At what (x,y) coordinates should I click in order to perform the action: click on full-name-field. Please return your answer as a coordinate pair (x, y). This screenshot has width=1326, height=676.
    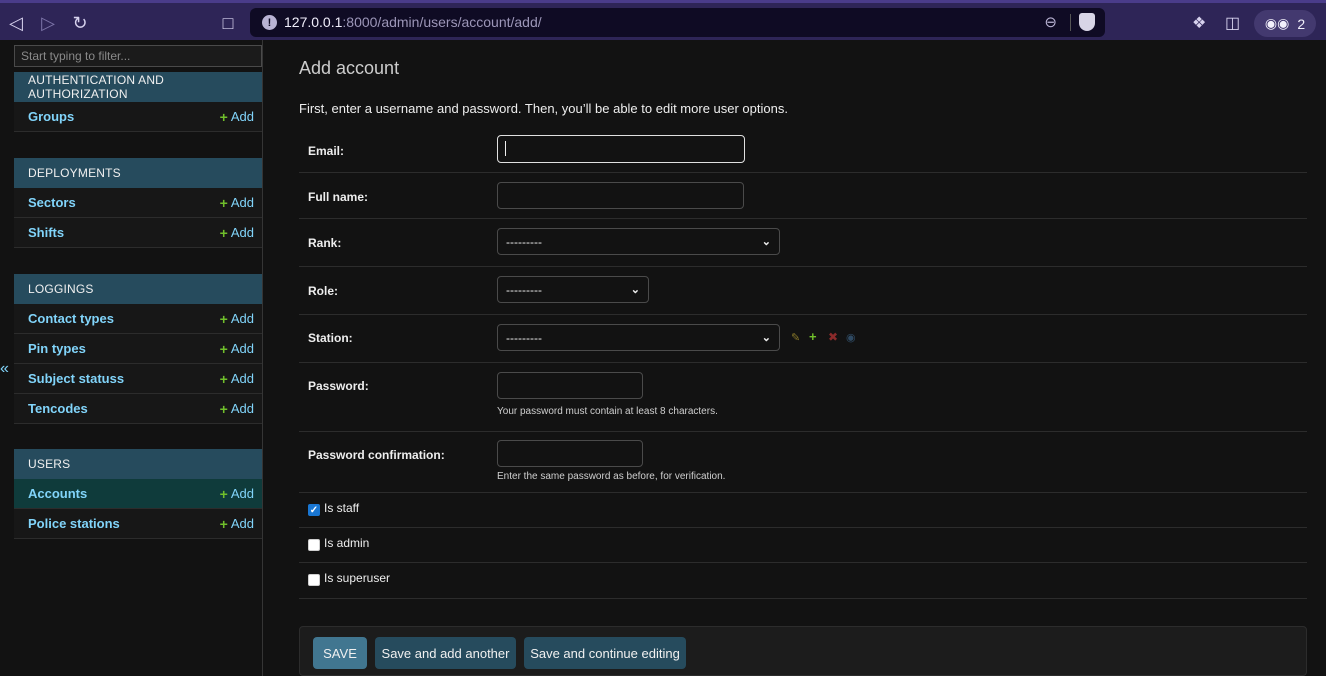
    Looking at the image, I should click on (620, 195).